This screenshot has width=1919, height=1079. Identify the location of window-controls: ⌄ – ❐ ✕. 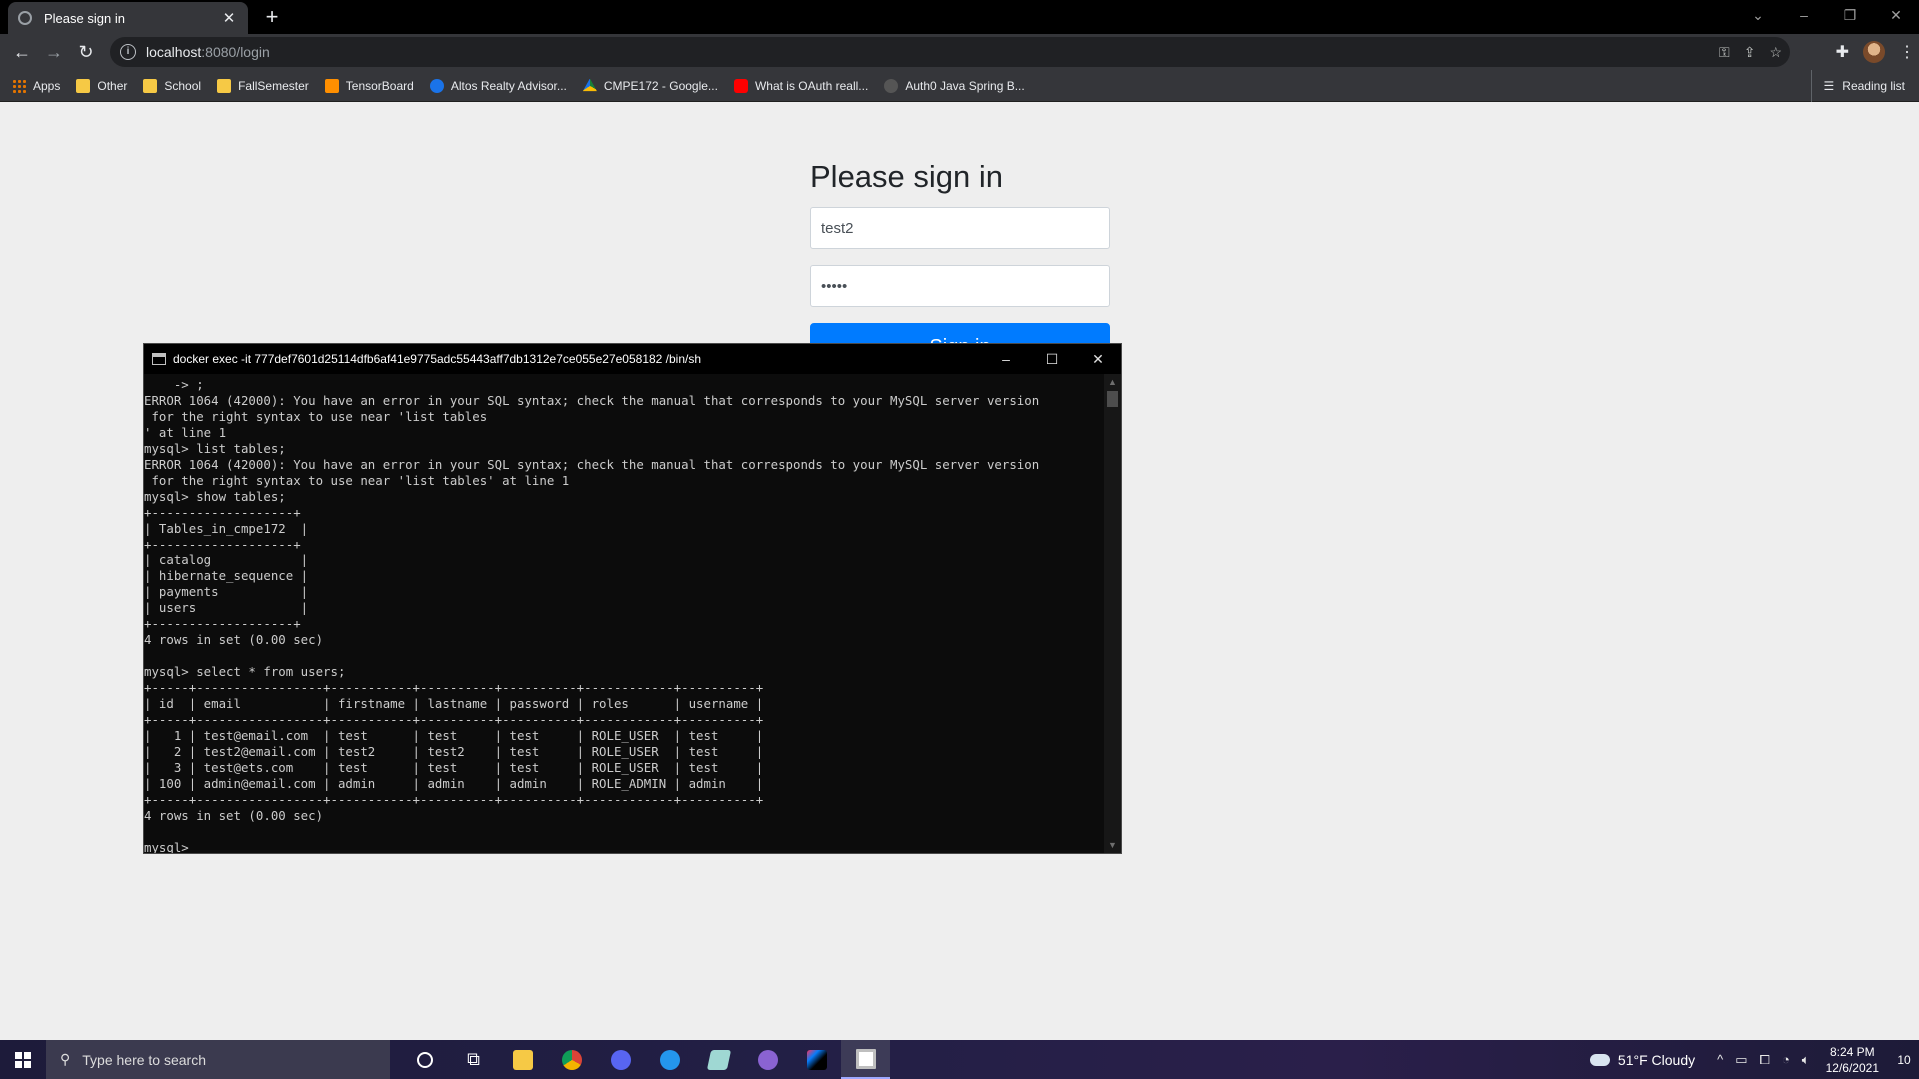
(1827, 15).